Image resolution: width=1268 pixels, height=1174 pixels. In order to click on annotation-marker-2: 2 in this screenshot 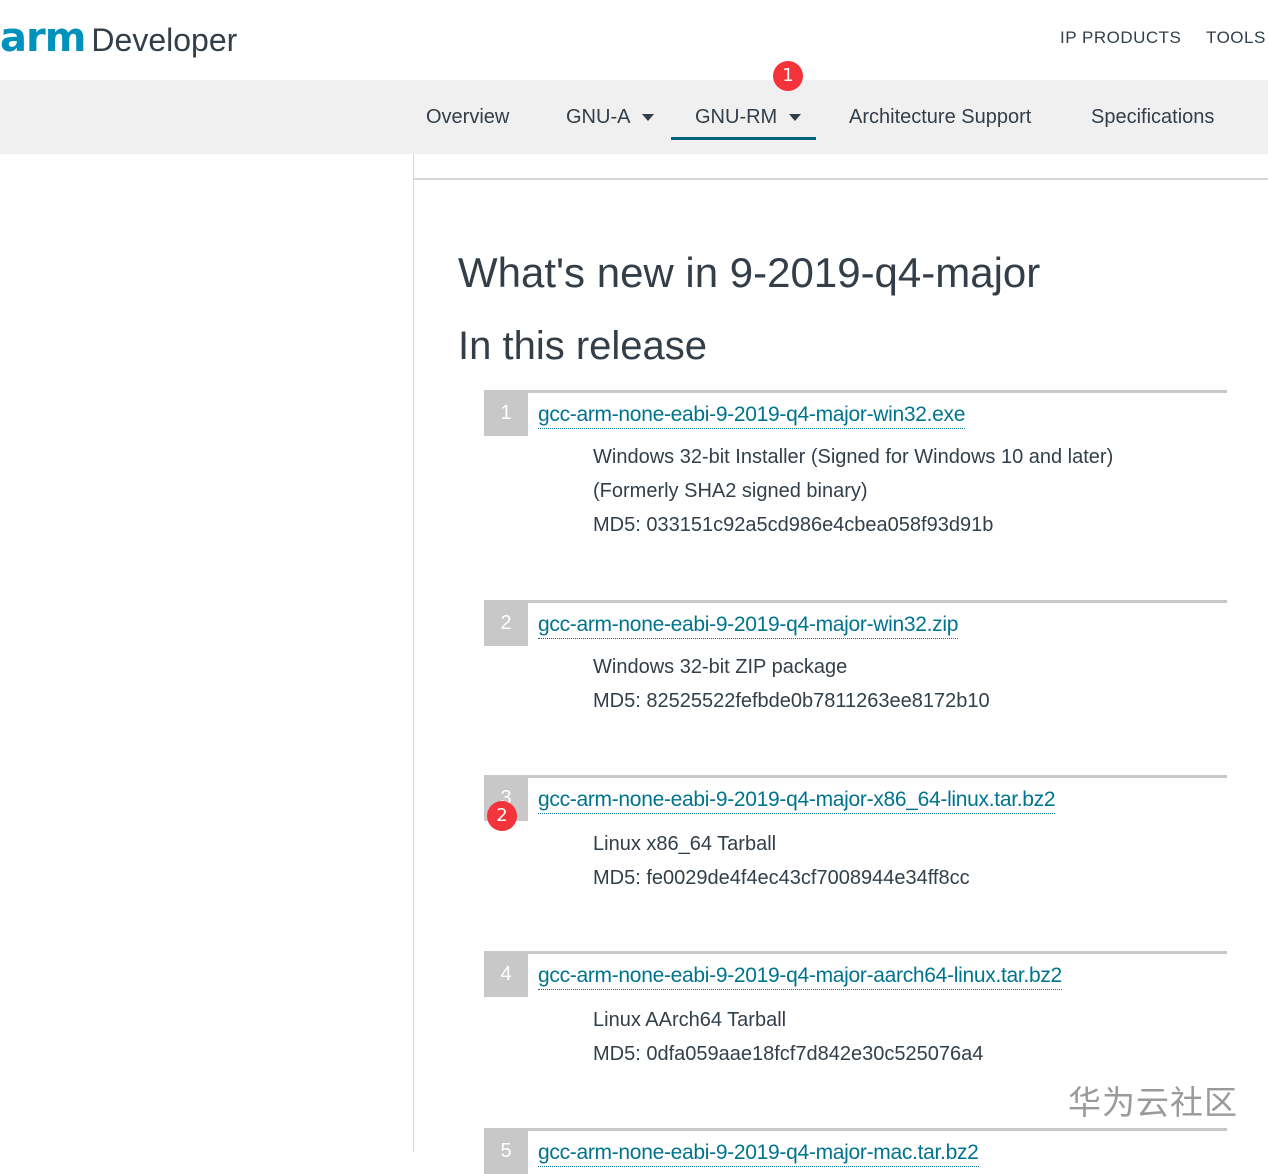, I will do `click(502, 816)`.